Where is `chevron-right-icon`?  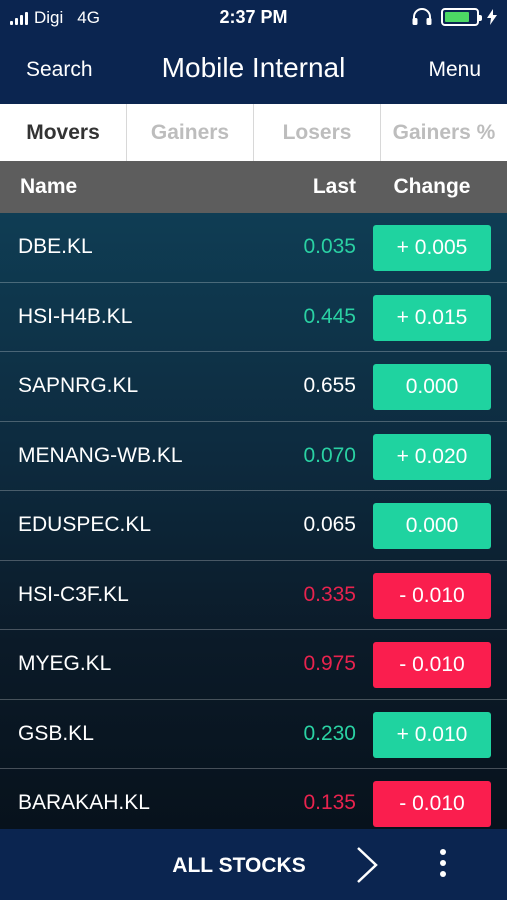
chevron-right-icon is located at coordinates (367, 865).